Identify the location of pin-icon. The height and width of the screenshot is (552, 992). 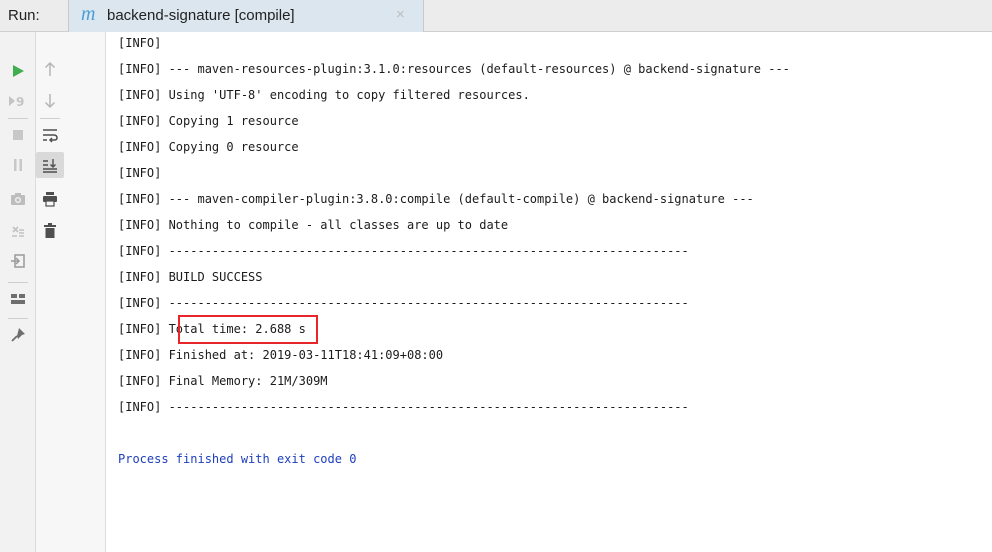
(18, 335).